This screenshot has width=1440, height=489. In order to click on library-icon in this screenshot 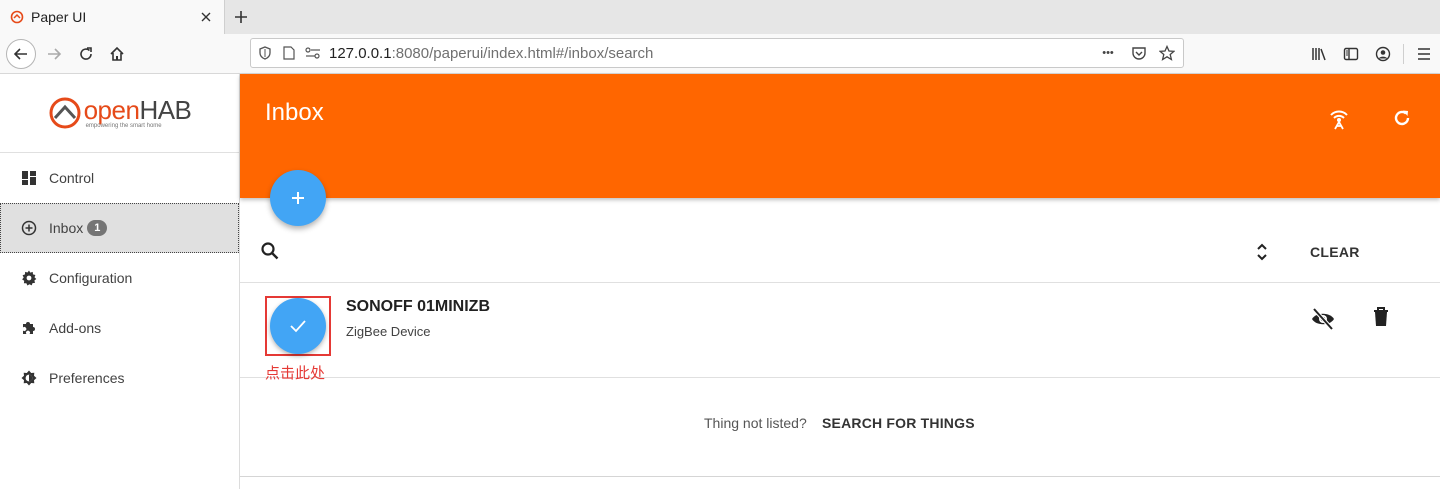, I will do `click(1319, 54)`.